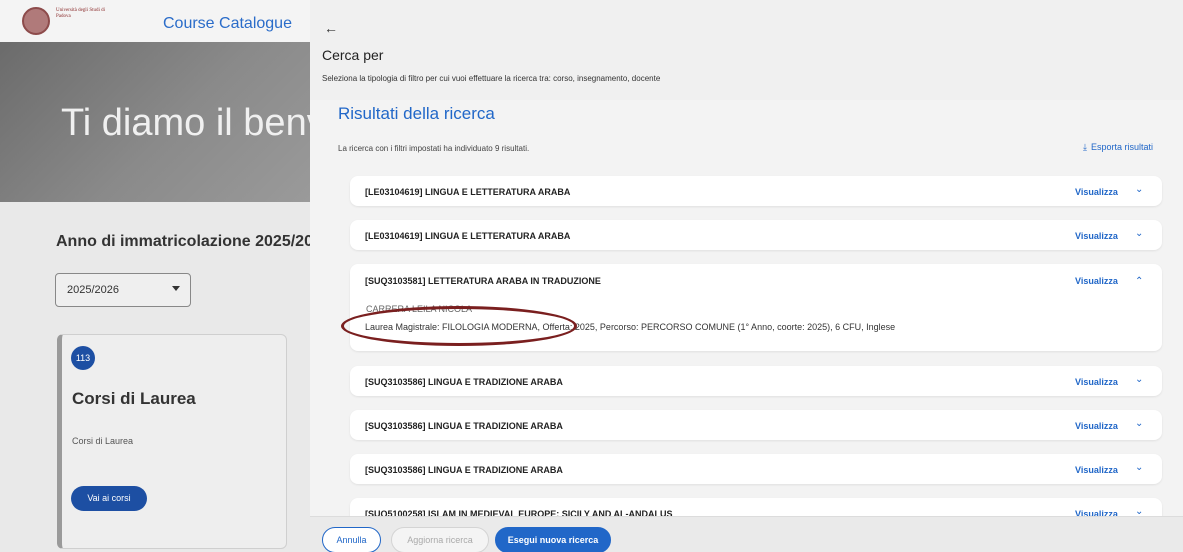  I want to click on export-results-label: Esporta risultati, so click(1122, 147).